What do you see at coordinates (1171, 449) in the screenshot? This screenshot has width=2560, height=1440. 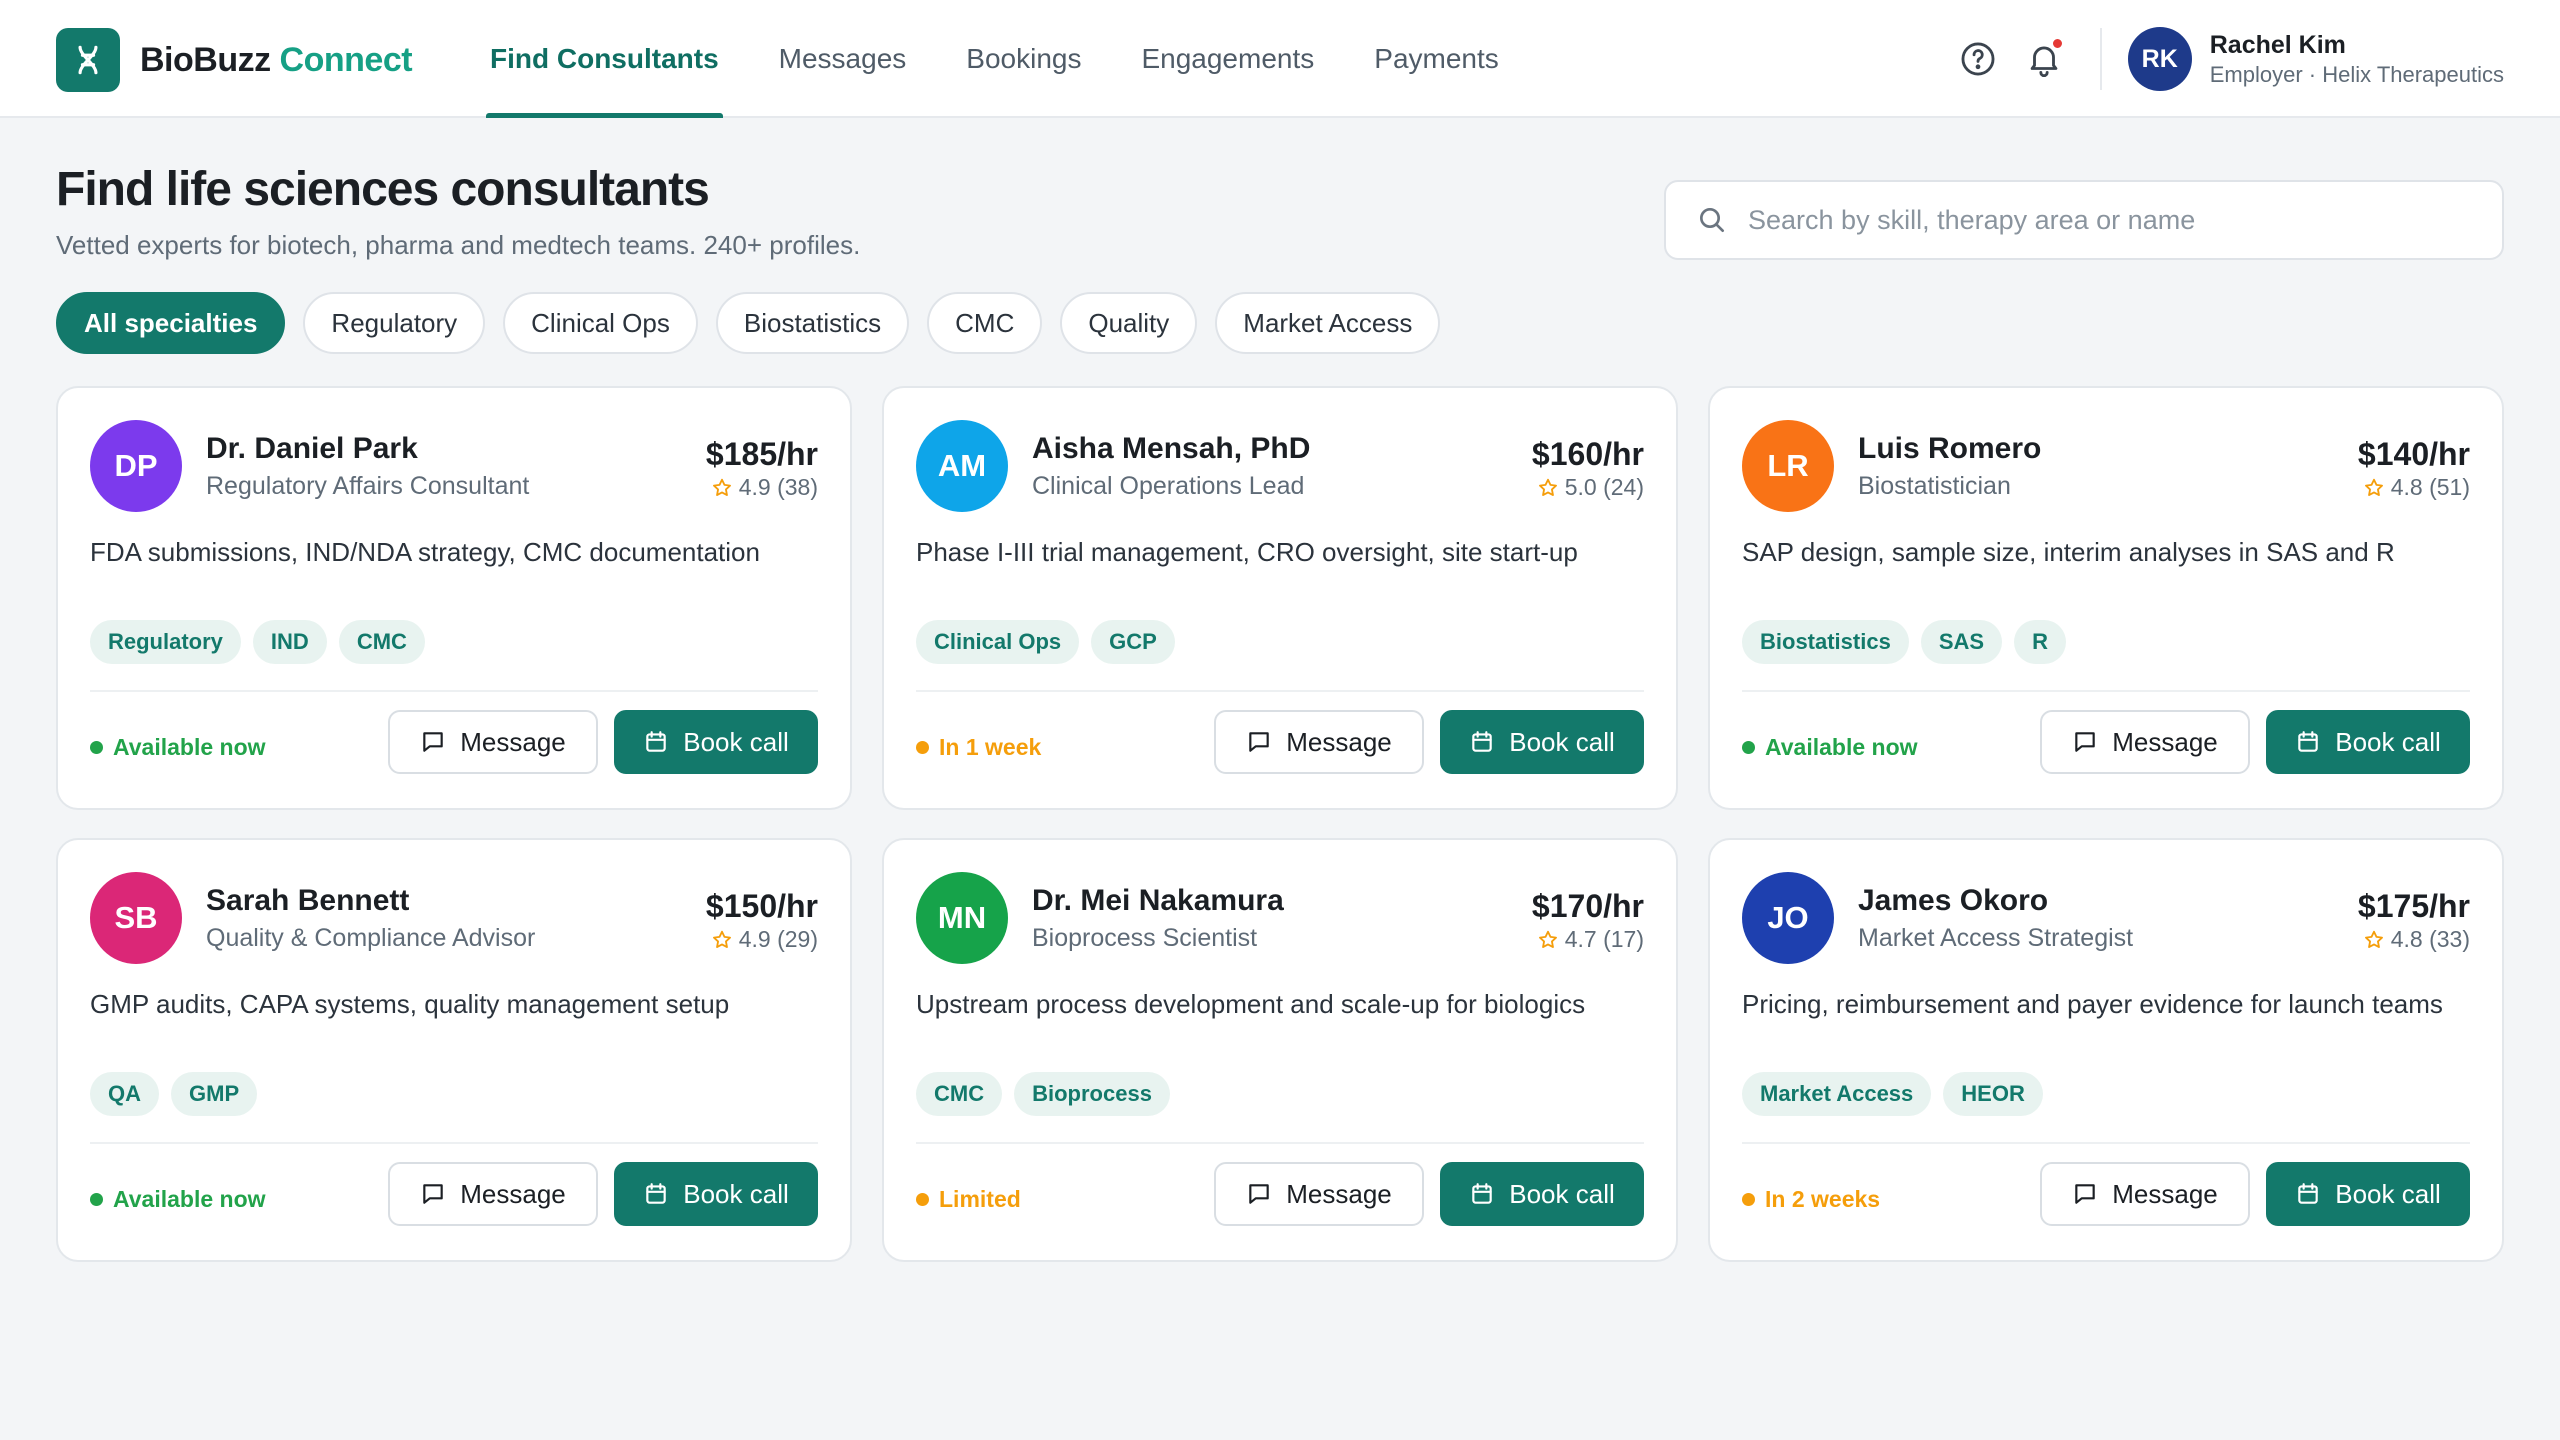 I see `consultant-name: Aisha Mensah, PhD` at bounding box center [1171, 449].